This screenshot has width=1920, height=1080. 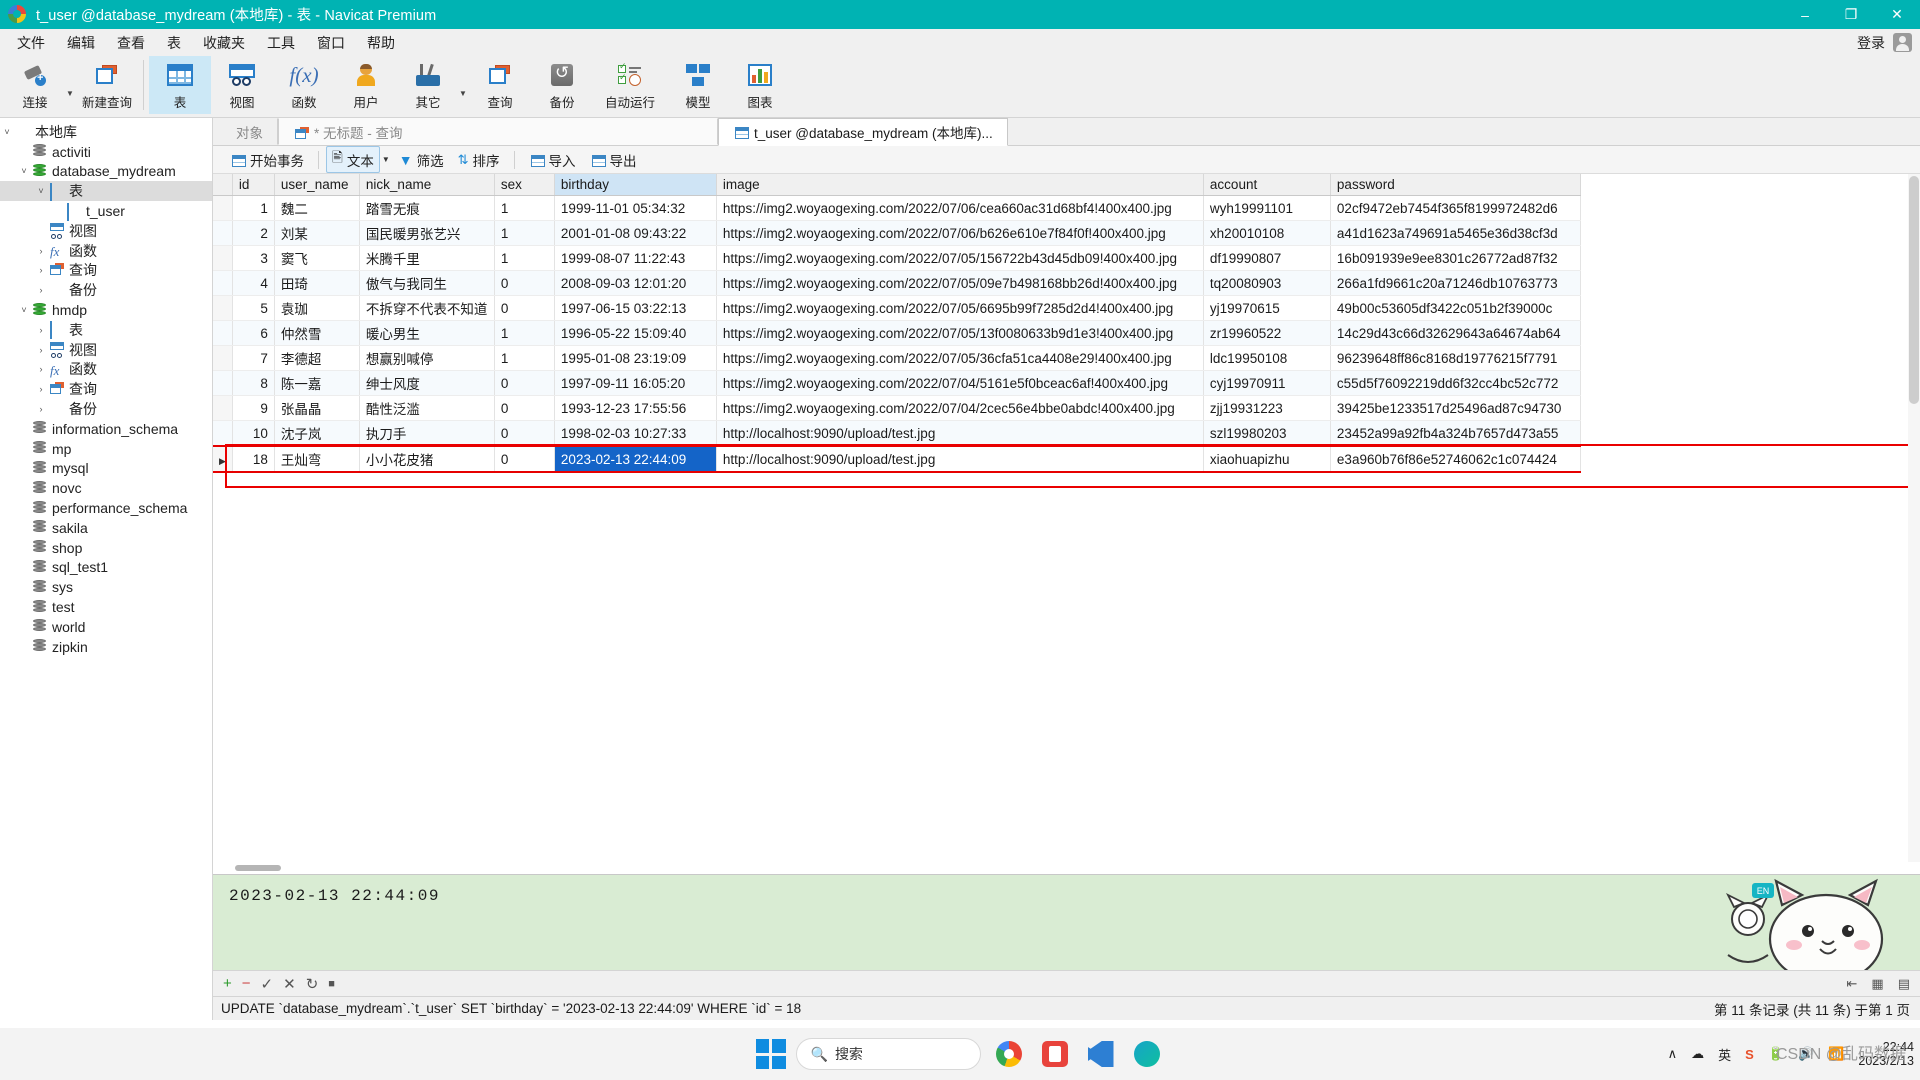 What do you see at coordinates (1267, 258) in the screenshot?
I see `cell-account: df19990807` at bounding box center [1267, 258].